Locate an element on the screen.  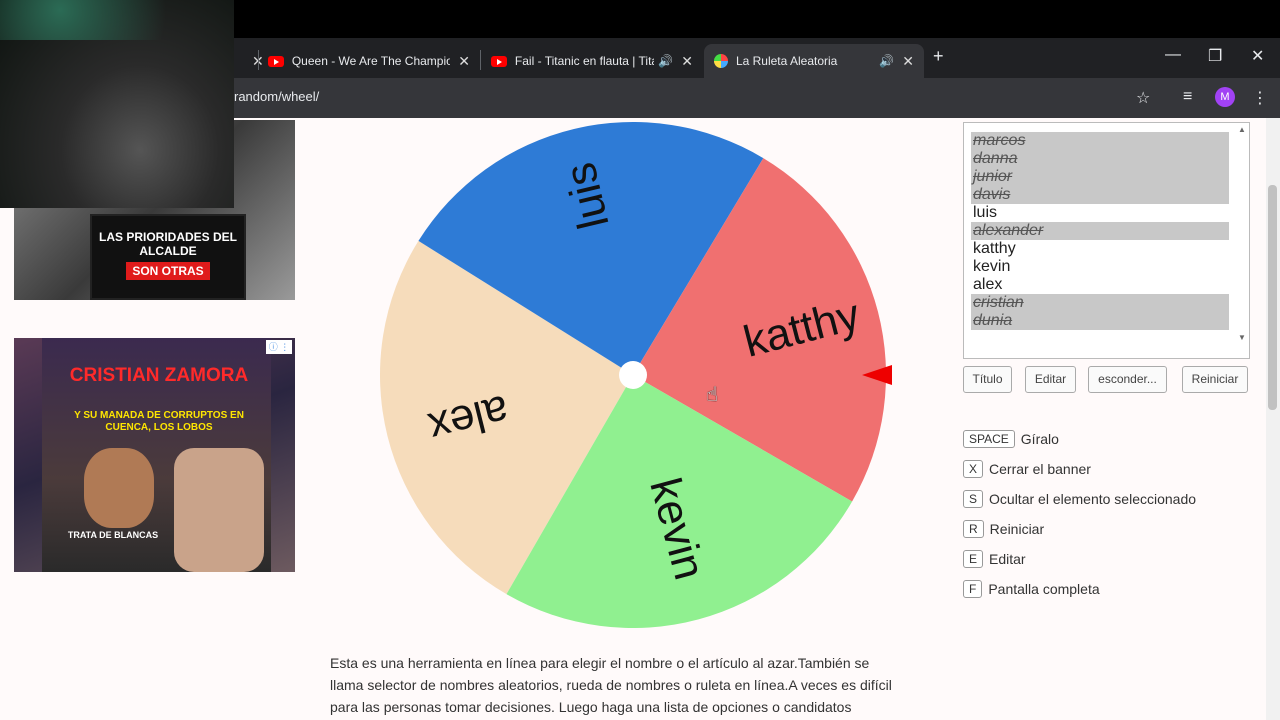
tab-title: Queen - We Are The Champion is located at coordinates (371, 61).